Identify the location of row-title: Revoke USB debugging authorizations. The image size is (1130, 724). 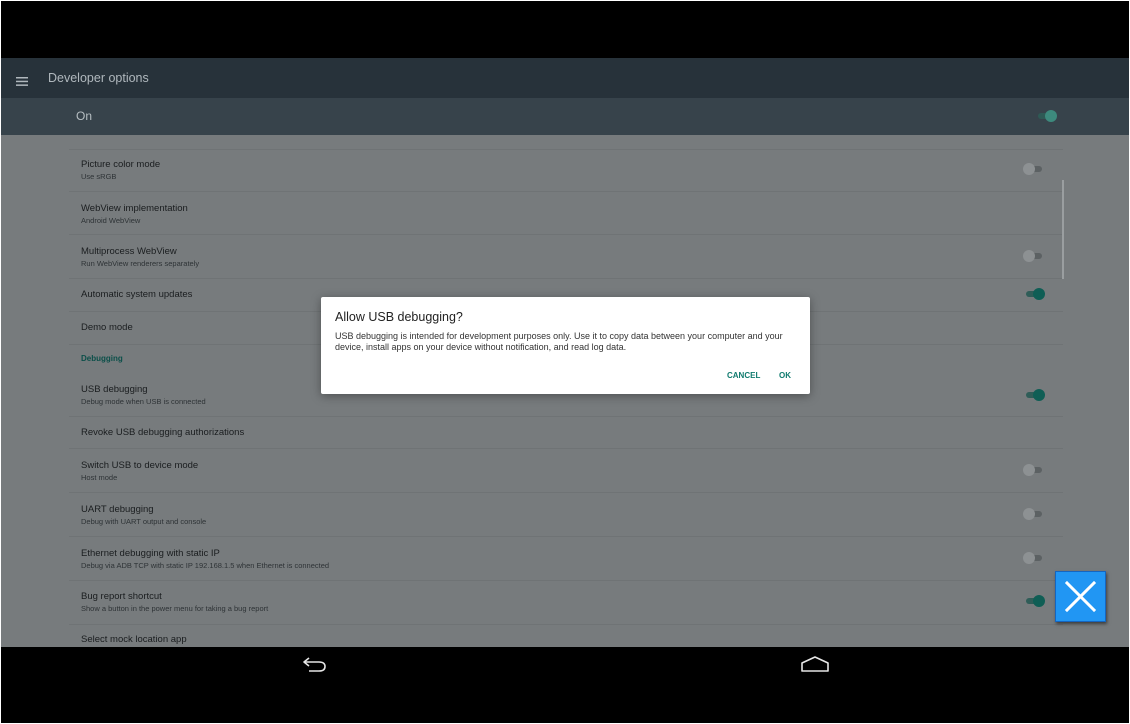
(163, 432).